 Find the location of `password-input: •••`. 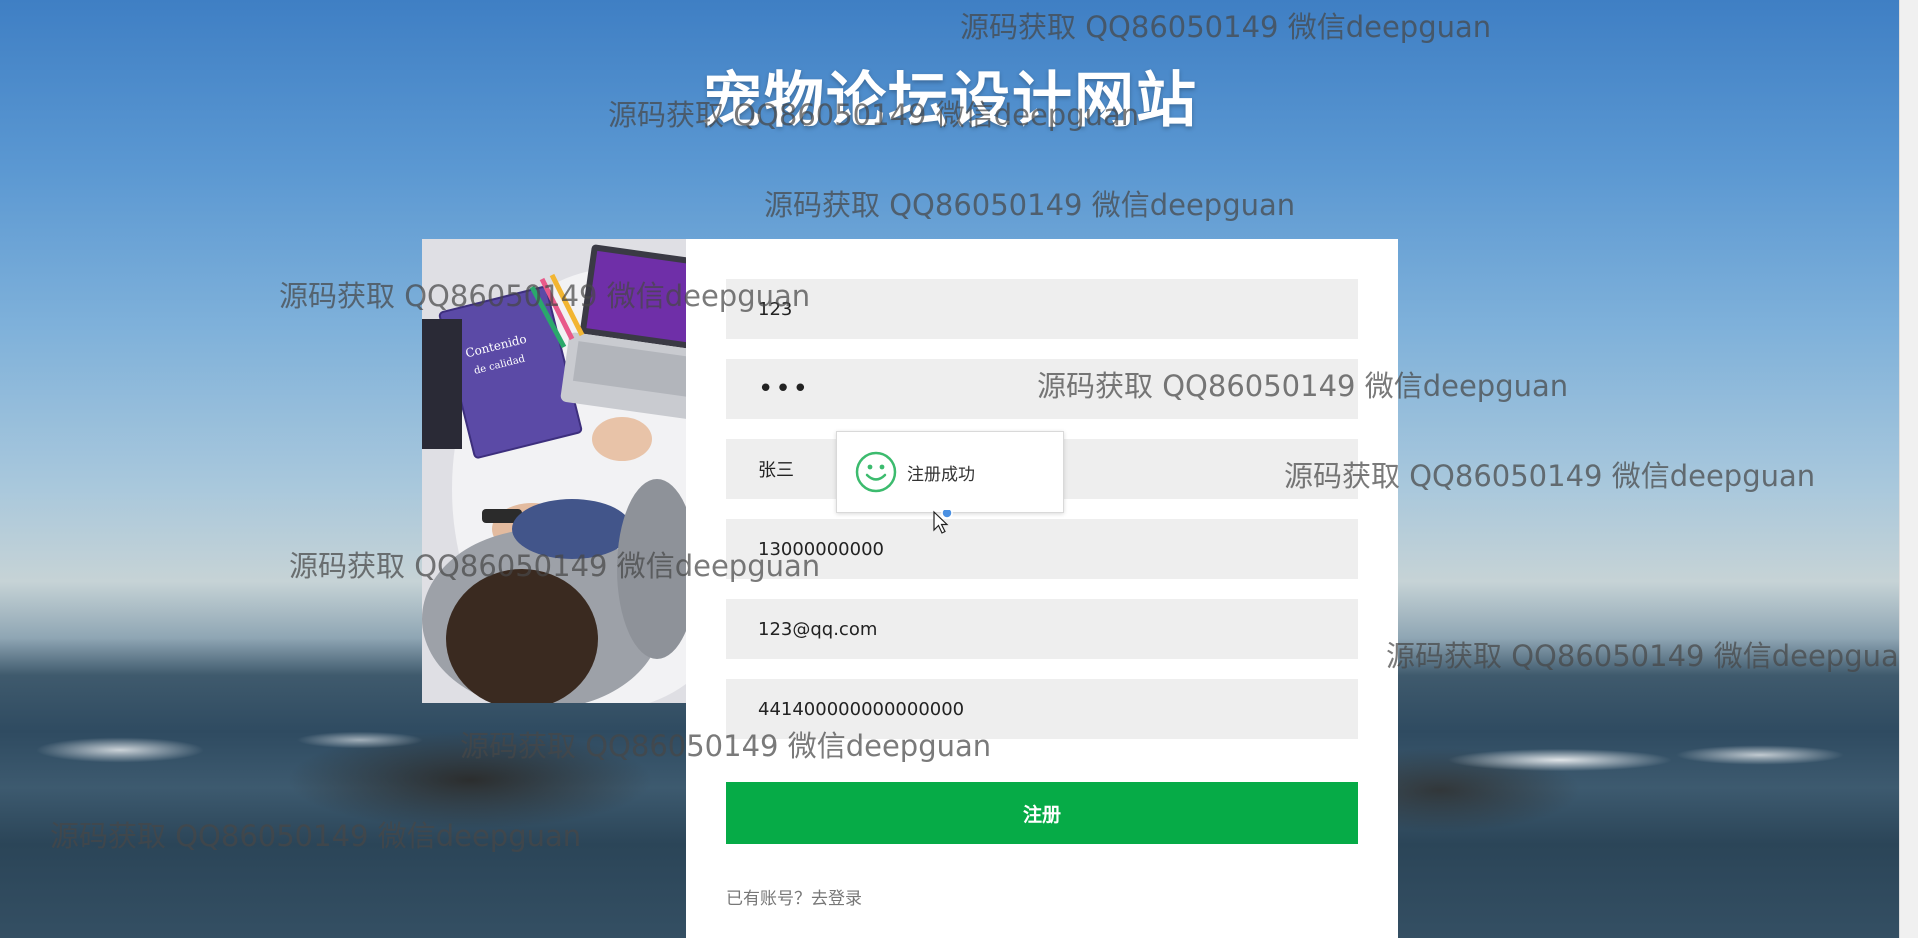

password-input: ••• is located at coordinates (1042, 389).